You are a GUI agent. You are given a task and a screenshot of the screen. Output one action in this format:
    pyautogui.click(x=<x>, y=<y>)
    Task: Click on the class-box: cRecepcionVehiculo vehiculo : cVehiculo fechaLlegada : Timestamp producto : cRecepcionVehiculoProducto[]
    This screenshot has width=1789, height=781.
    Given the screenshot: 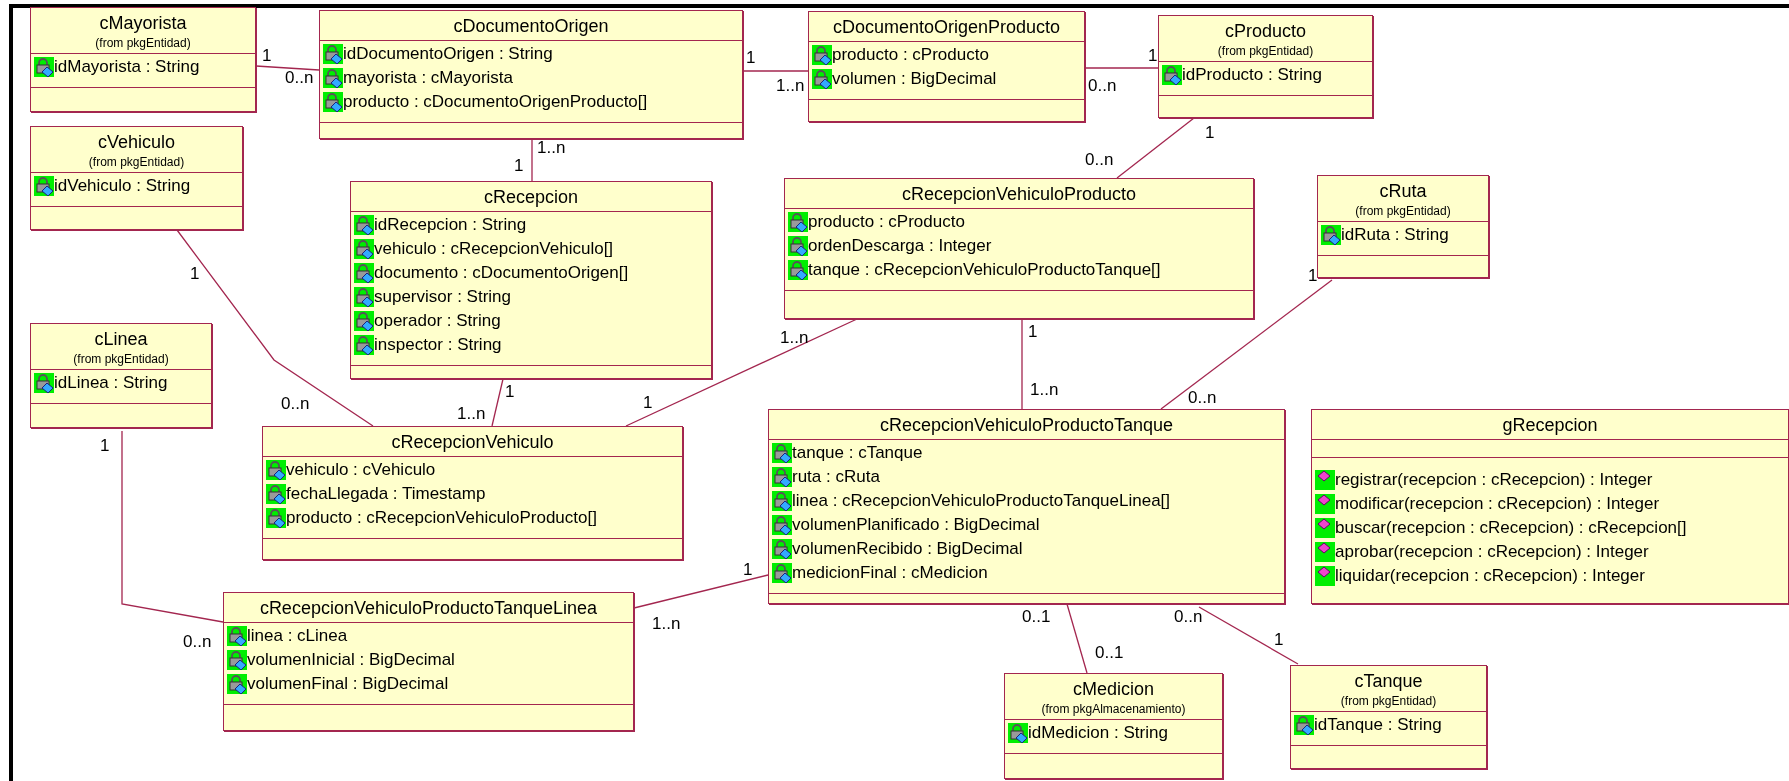 What is the action you would take?
    pyautogui.click(x=472, y=493)
    